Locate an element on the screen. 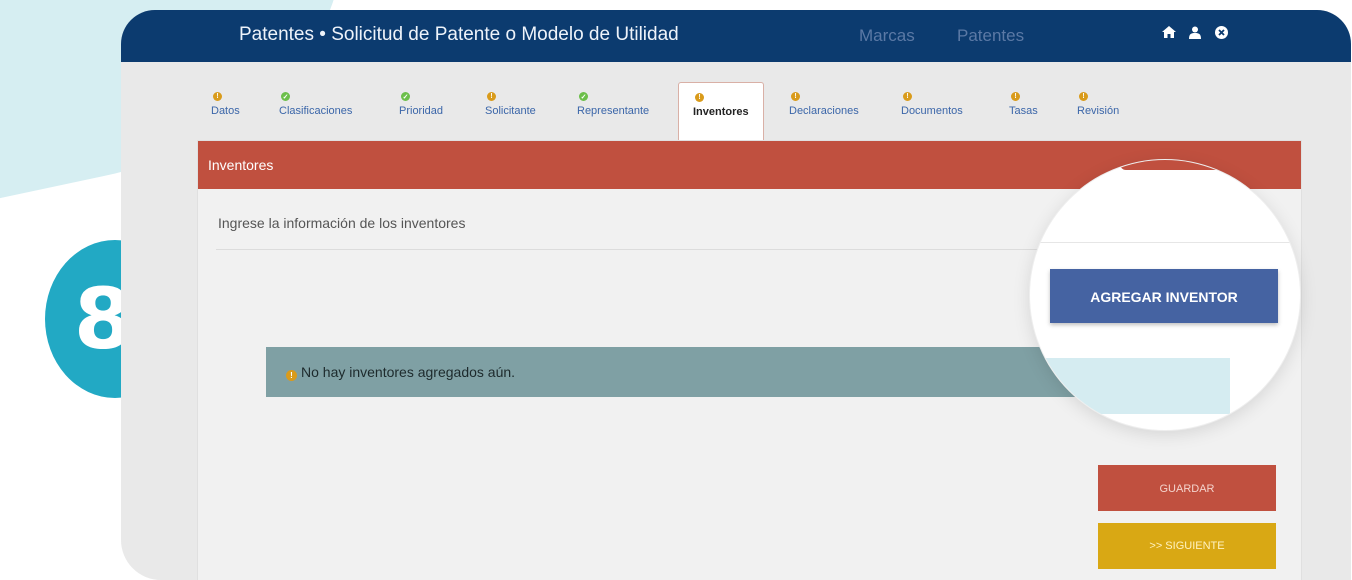  tab-label: Datos is located at coordinates (225, 111).